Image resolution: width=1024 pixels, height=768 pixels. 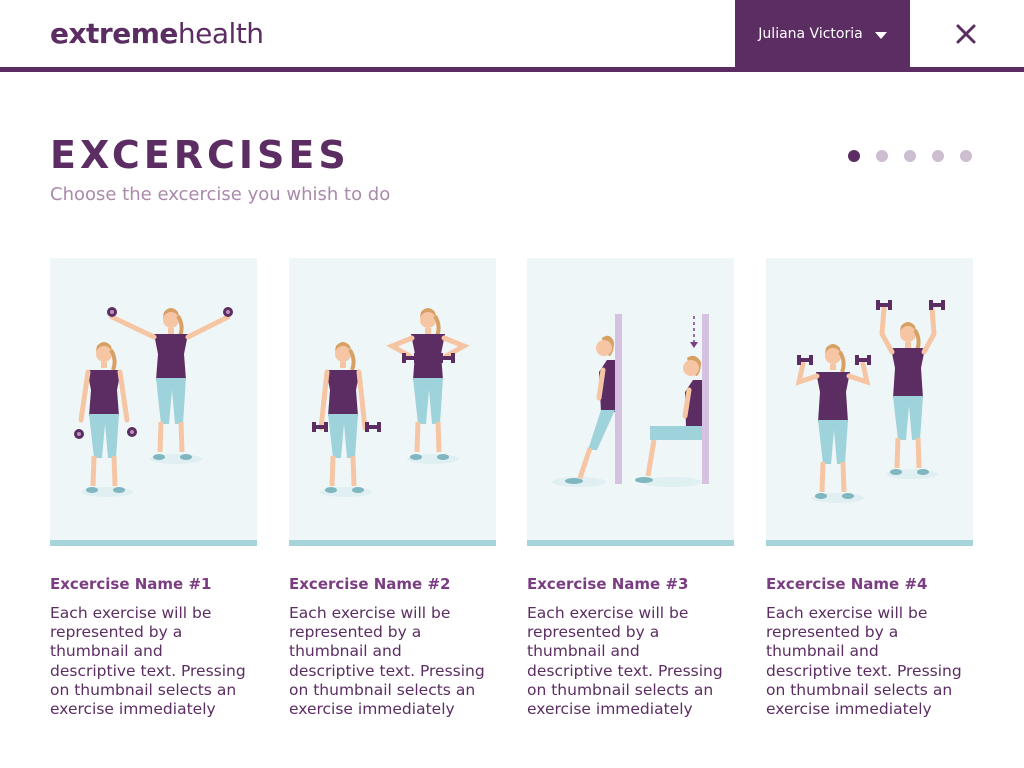 What do you see at coordinates (220, 33) in the screenshot?
I see `logo-light-text: health` at bounding box center [220, 33].